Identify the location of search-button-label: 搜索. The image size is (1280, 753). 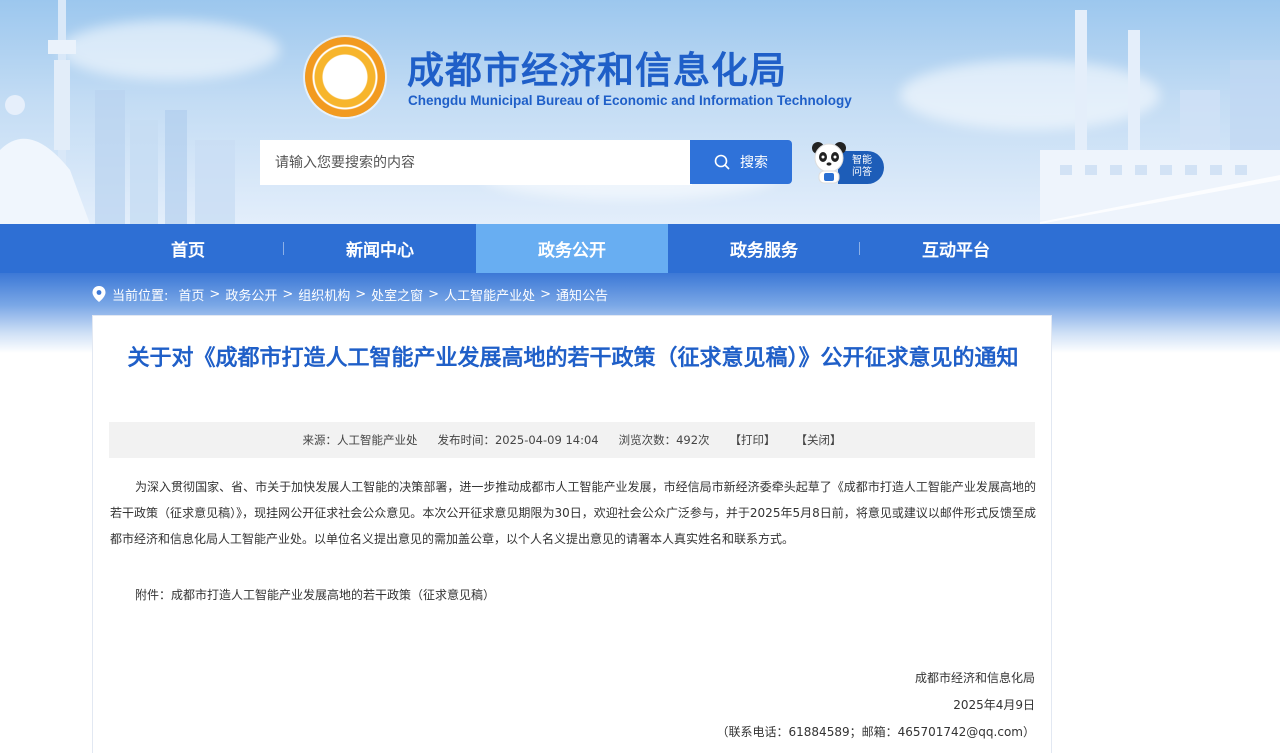
(754, 163).